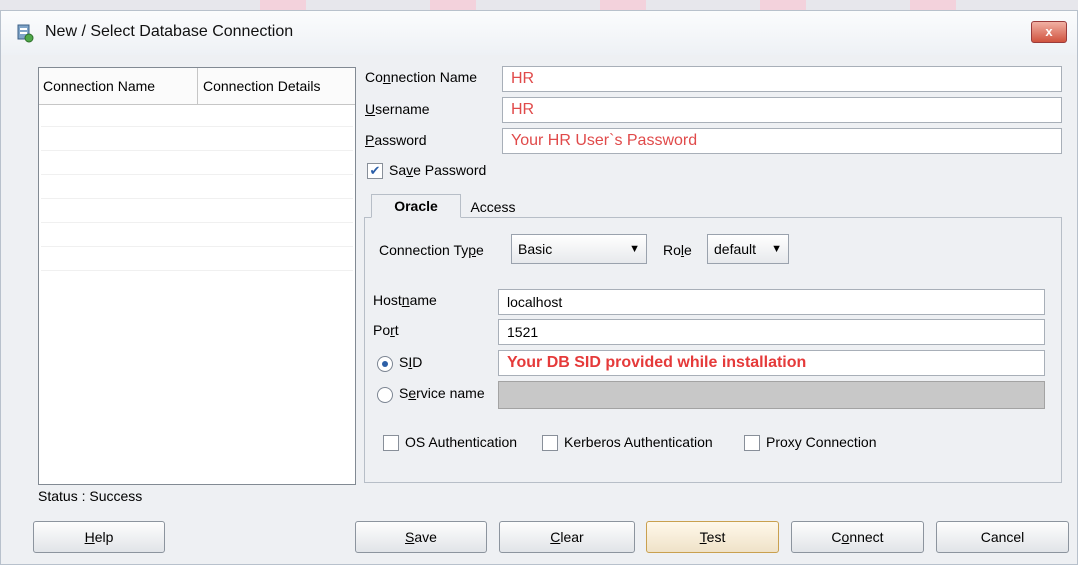 This screenshot has width=1078, height=565. I want to click on password-field: Your HR User`s Password, so click(782, 141).